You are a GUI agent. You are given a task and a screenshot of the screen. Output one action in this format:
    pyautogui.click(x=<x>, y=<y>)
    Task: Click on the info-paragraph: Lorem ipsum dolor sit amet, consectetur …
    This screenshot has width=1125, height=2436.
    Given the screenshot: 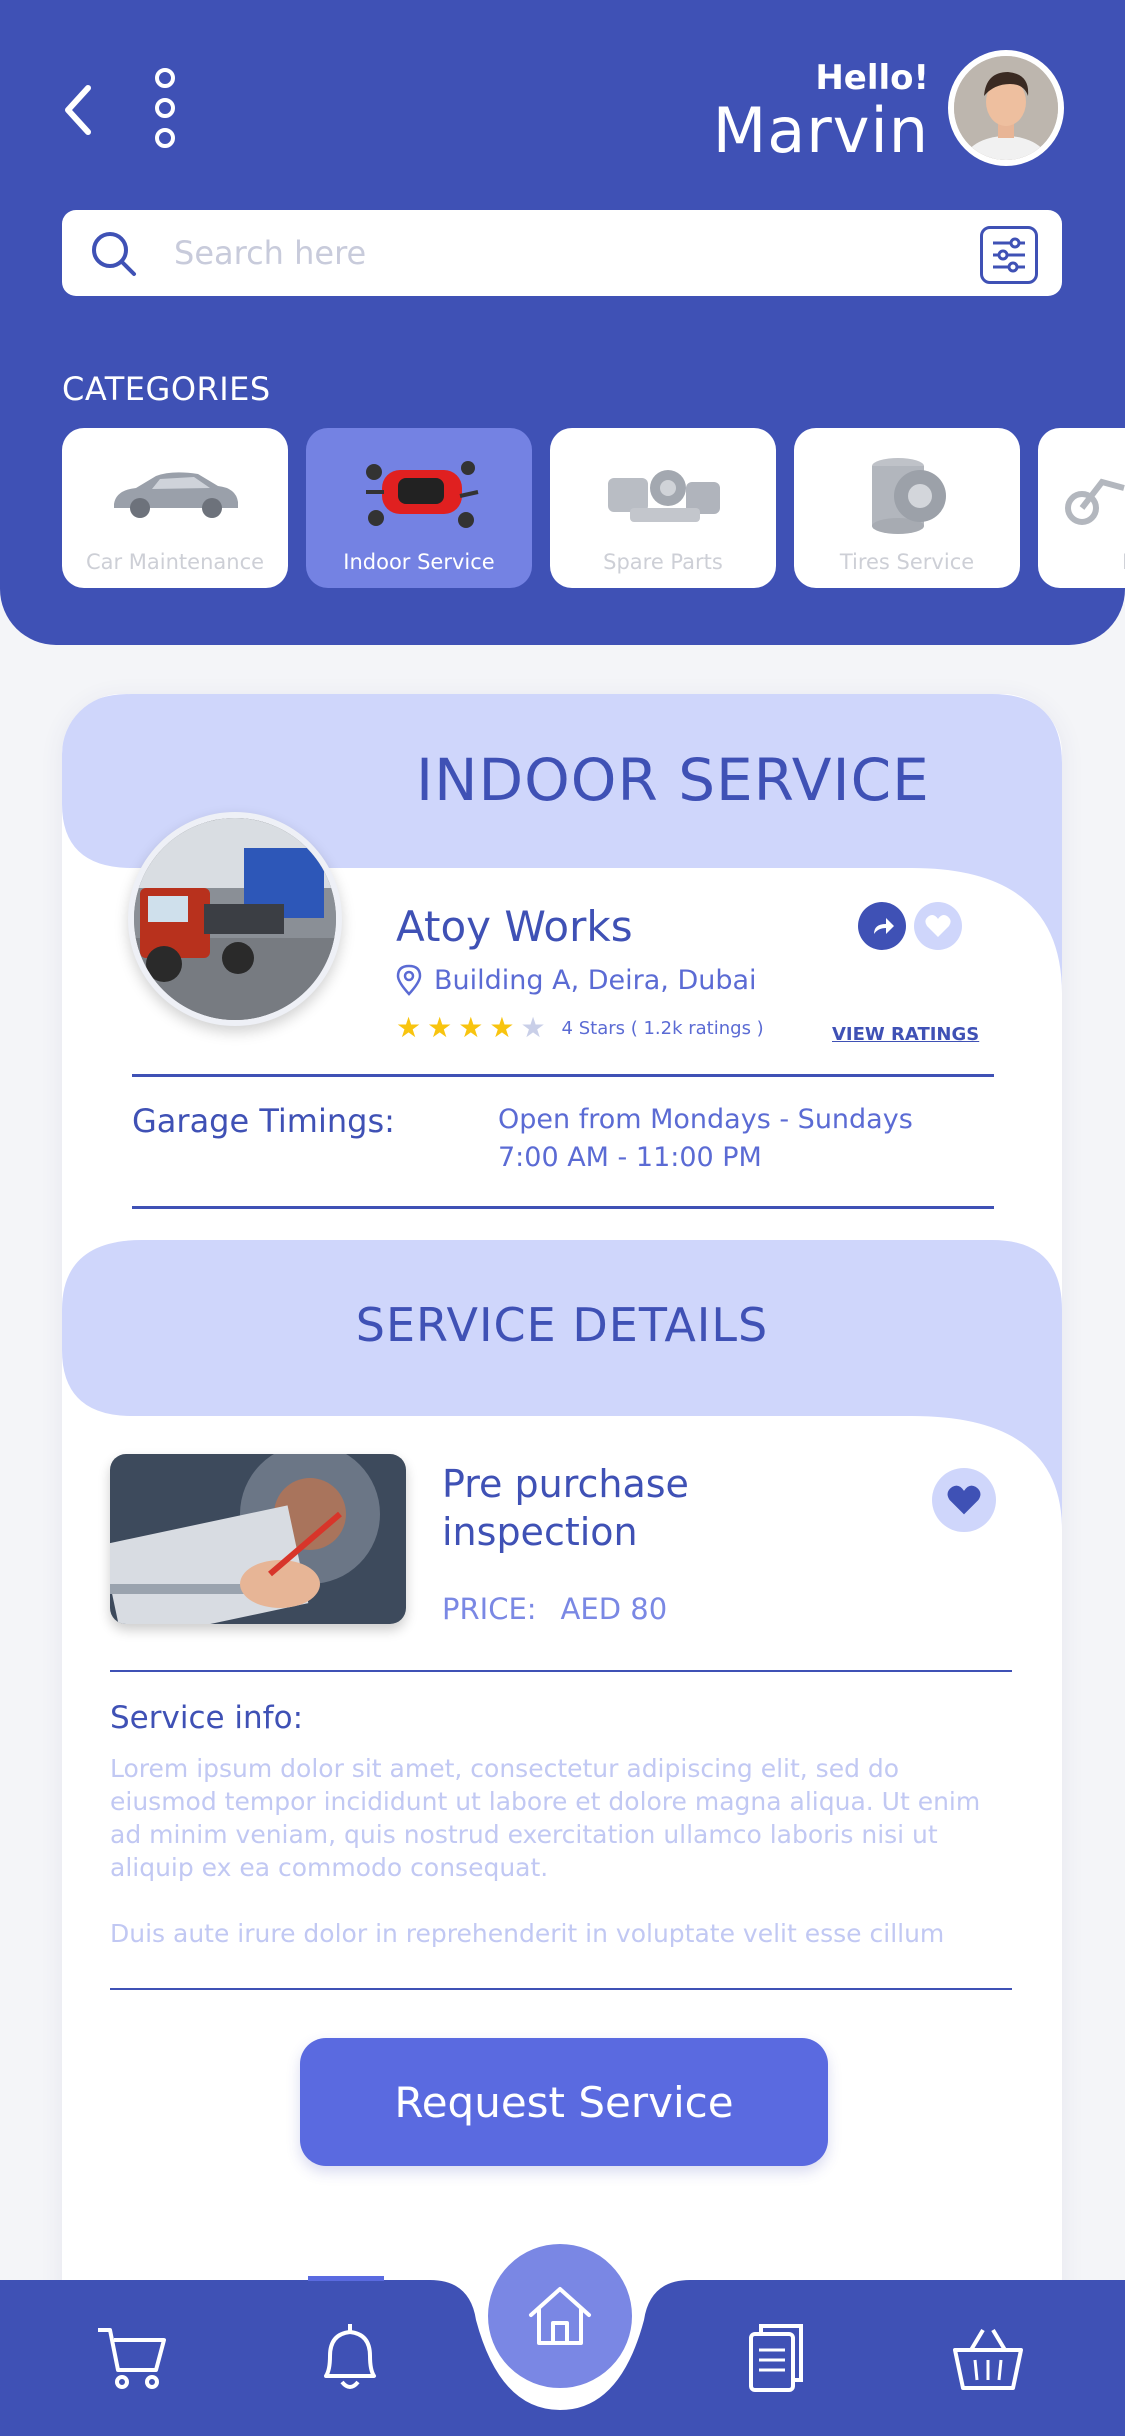 What is the action you would take?
    pyautogui.click(x=545, y=1818)
    